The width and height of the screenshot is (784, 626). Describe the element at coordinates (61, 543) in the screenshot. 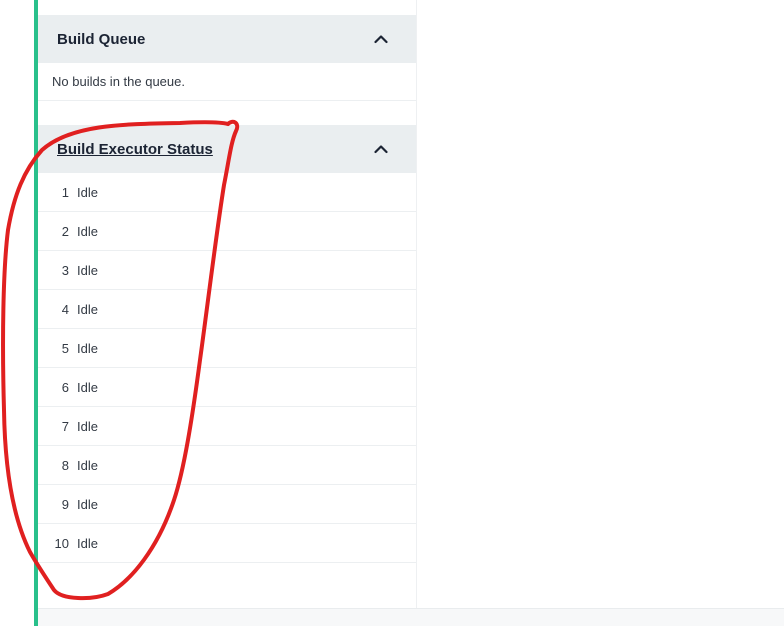

I see `executor-number: 10` at that location.